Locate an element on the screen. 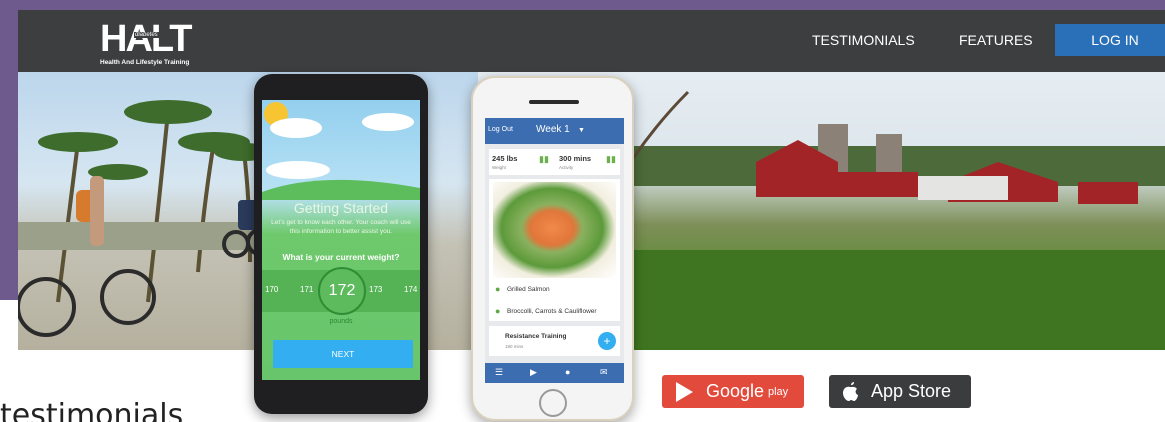 This screenshot has width=1165, height=422. getting-started-title: Getting Started is located at coordinates (341, 208).